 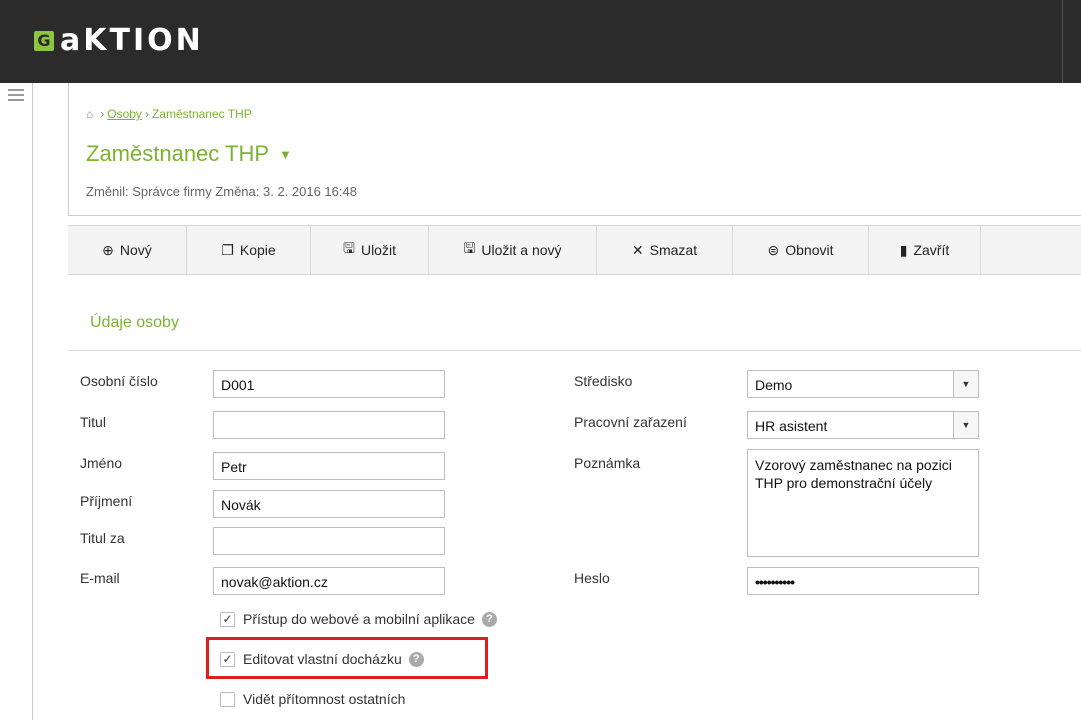 I want to click on save-and-new-button-label: Uložit a nový, so click(x=521, y=250).